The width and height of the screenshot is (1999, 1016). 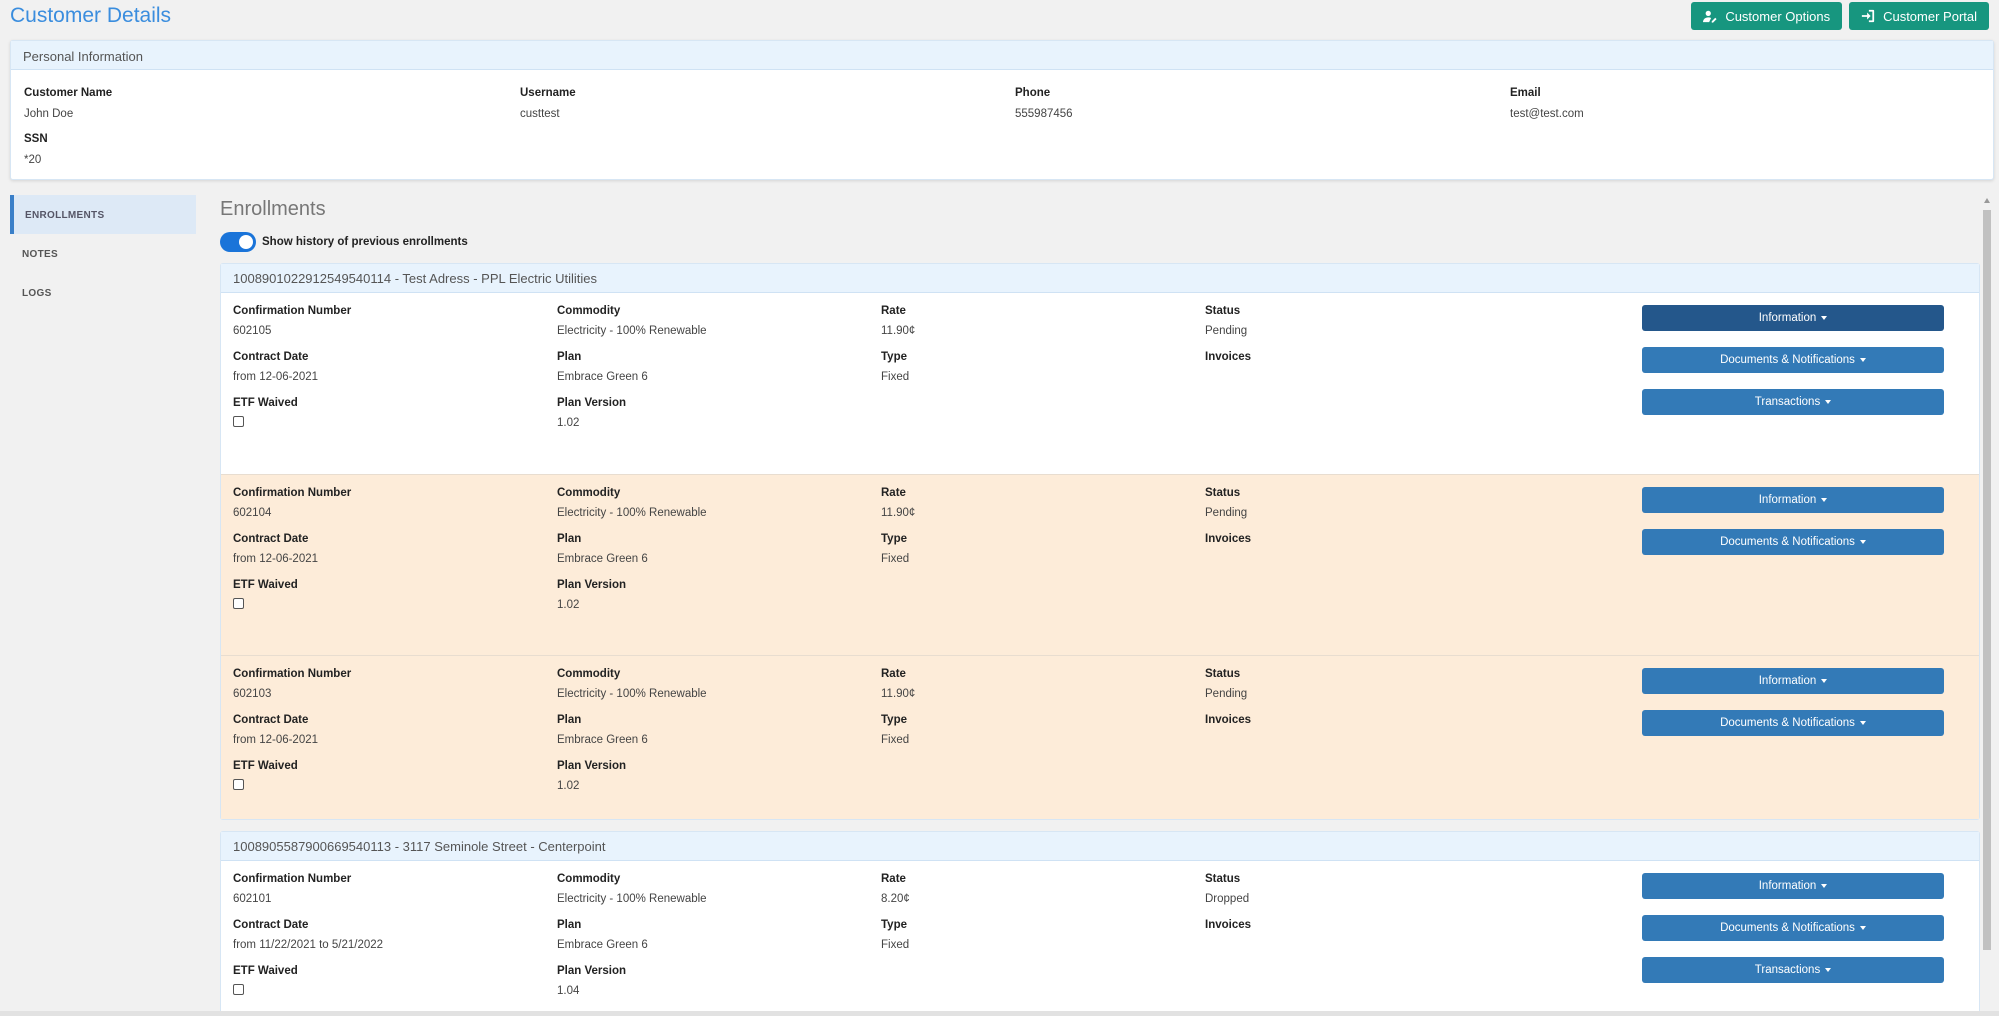 I want to click on sidebar-item-notes: NOTES, so click(x=103, y=253).